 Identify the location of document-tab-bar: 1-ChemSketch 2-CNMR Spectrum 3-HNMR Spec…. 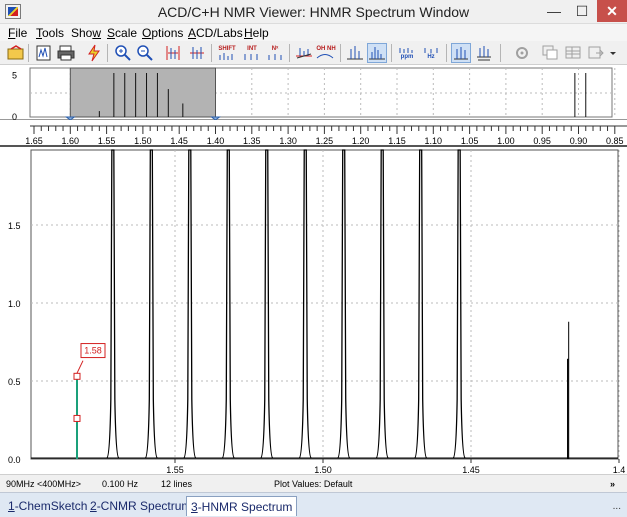
(313, 504).